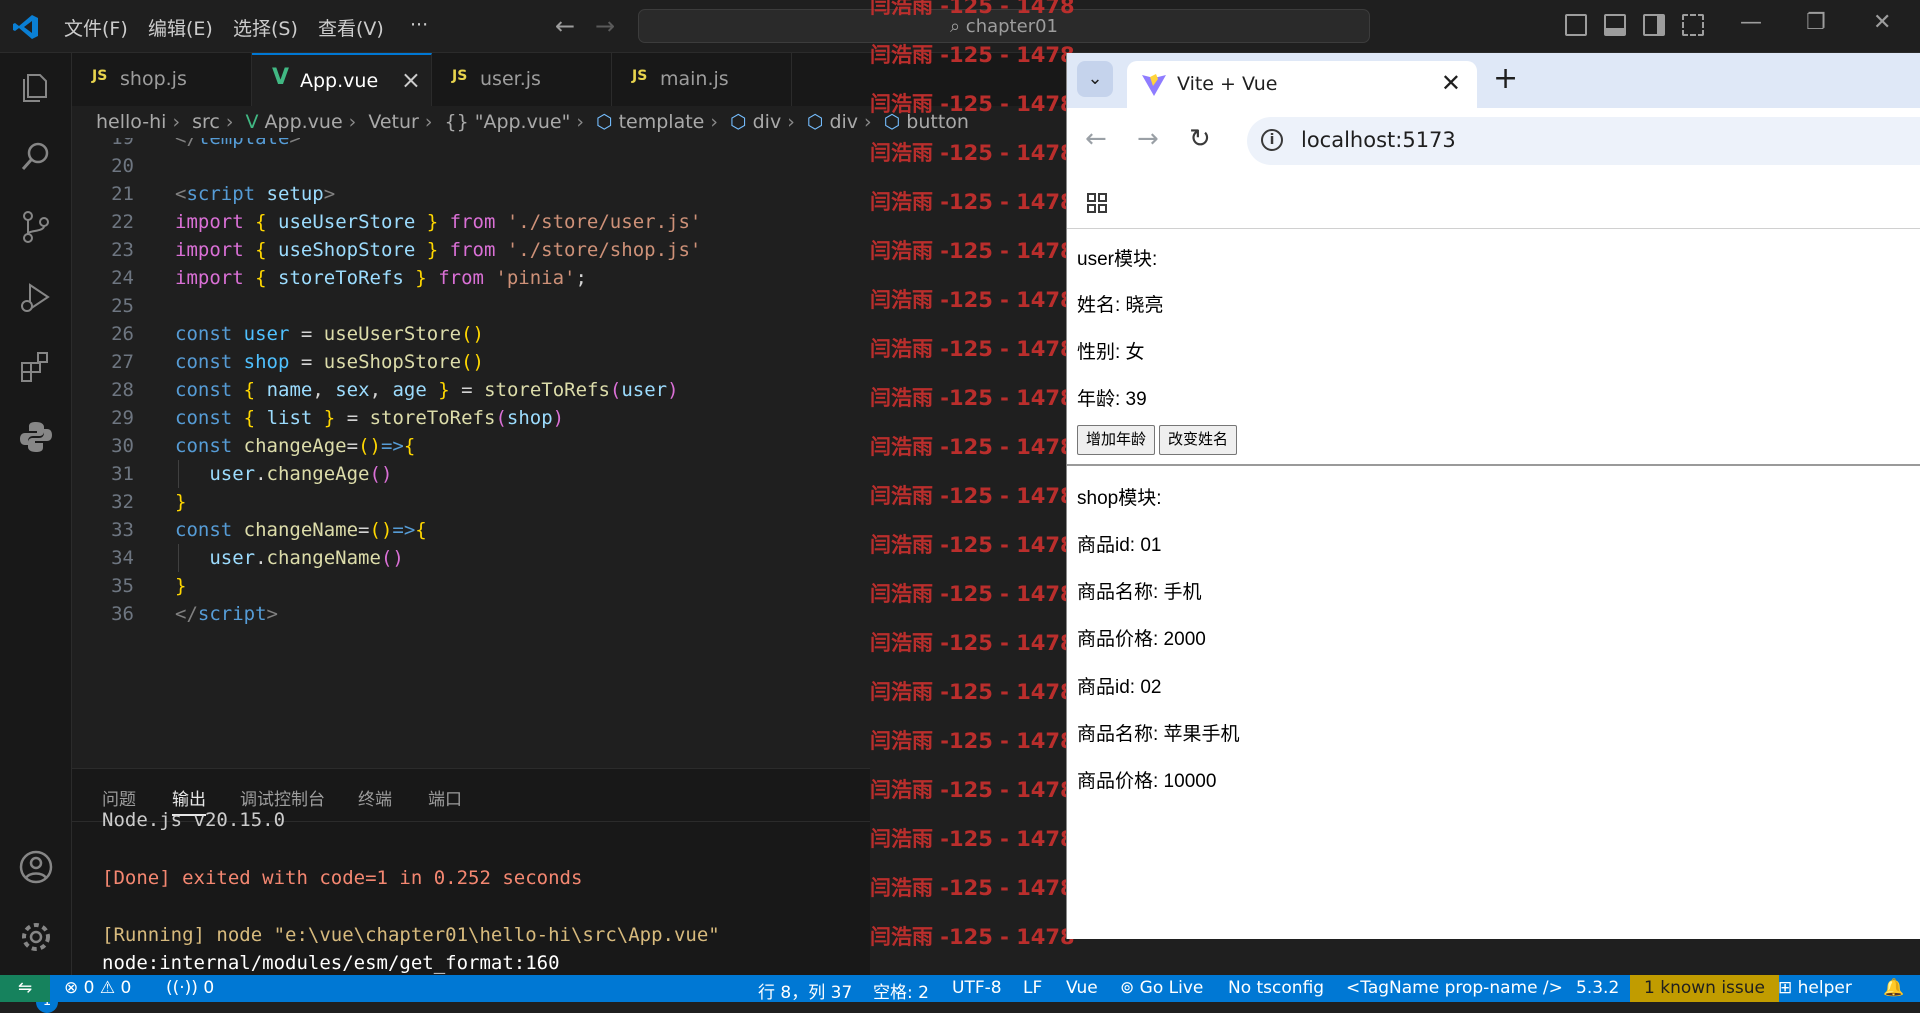  What do you see at coordinates (255, 194) in the screenshot?
I see `code-text: <script setup>` at bounding box center [255, 194].